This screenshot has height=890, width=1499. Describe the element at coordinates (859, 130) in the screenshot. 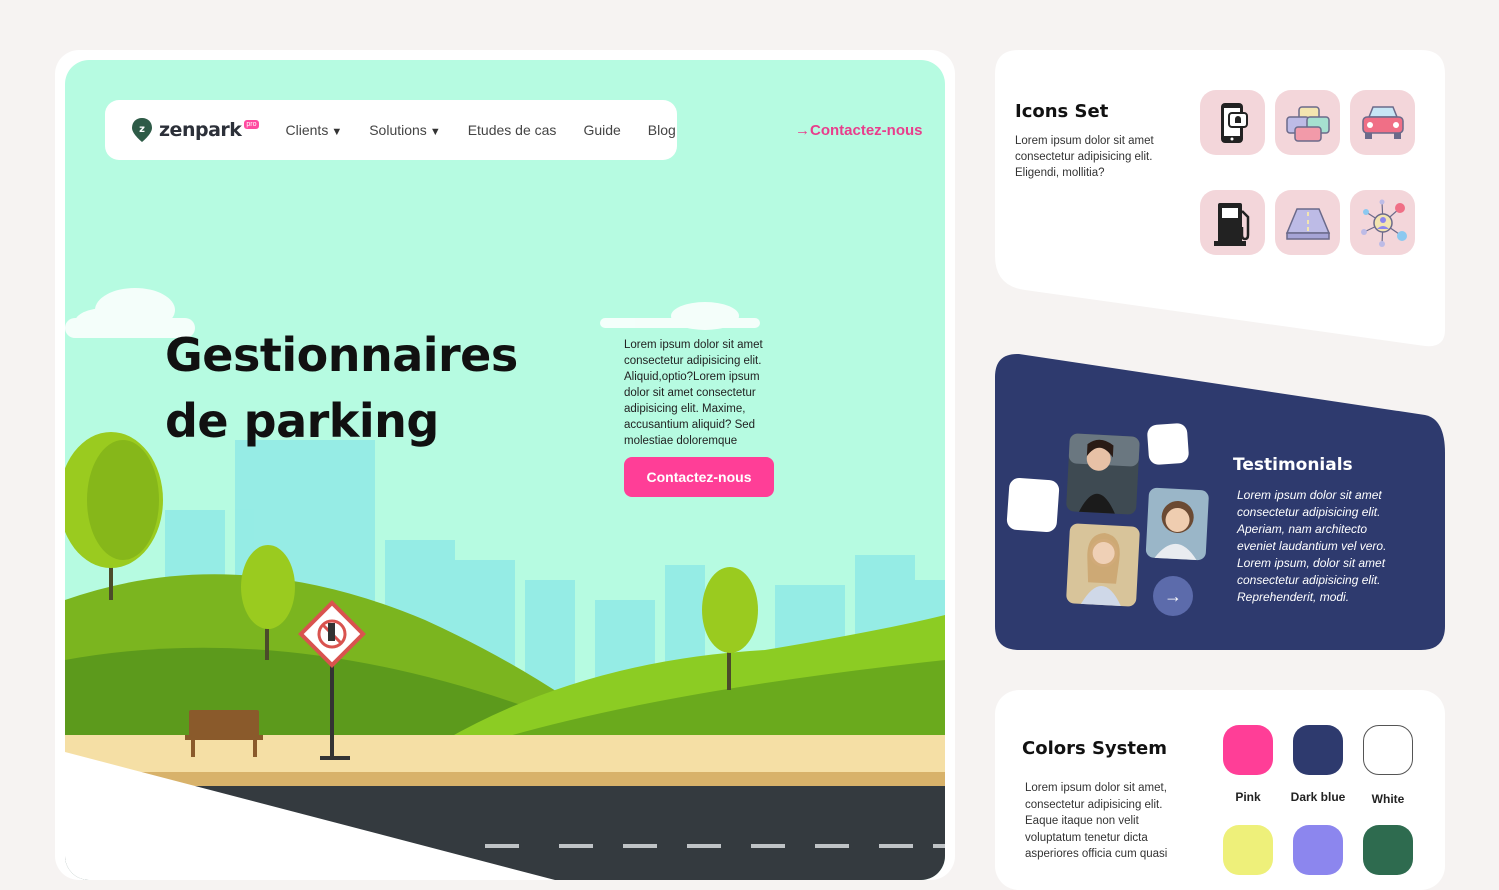

I see `contact-link: →Contactez-nous` at that location.